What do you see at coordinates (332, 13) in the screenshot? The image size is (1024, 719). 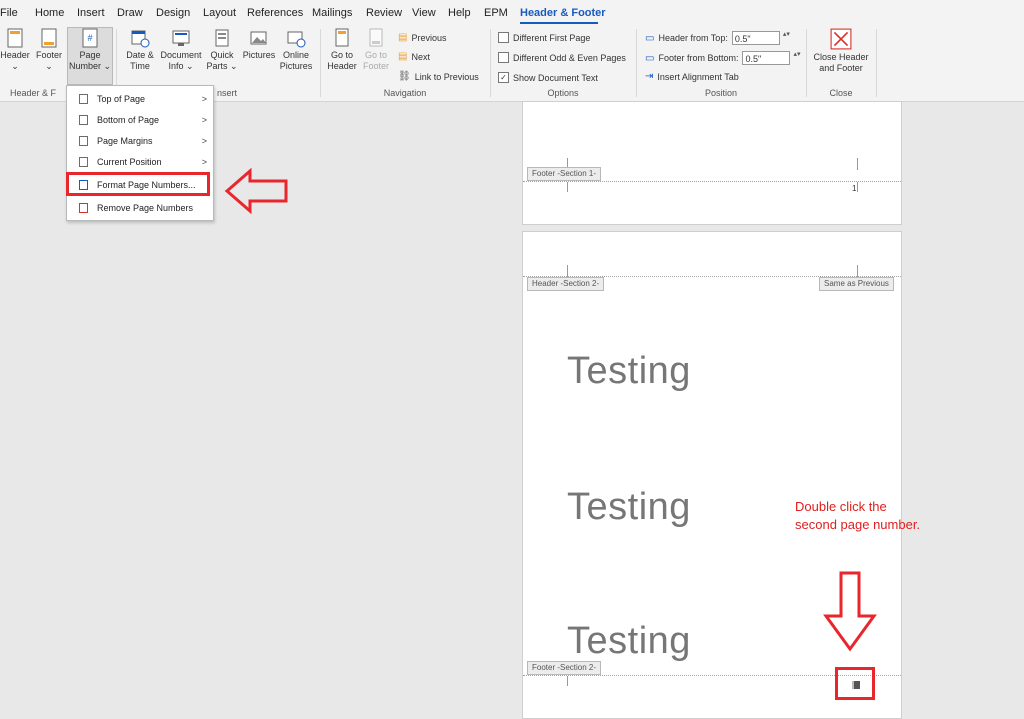 I see `tab-mailings: Mailings` at bounding box center [332, 13].